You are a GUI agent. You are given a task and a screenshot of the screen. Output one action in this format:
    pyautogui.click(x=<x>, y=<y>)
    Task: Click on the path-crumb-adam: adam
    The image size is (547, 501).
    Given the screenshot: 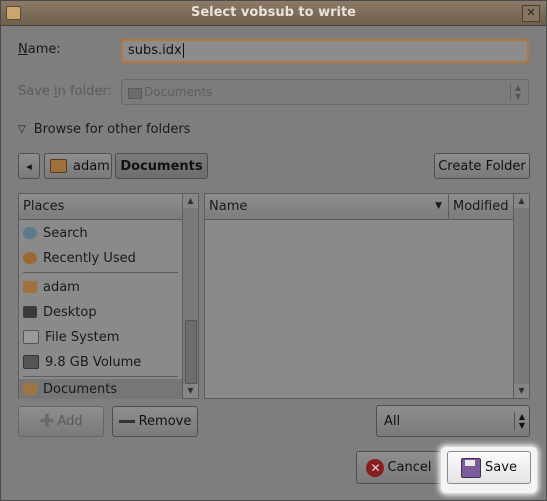 What is the action you would take?
    pyautogui.click(x=78, y=166)
    